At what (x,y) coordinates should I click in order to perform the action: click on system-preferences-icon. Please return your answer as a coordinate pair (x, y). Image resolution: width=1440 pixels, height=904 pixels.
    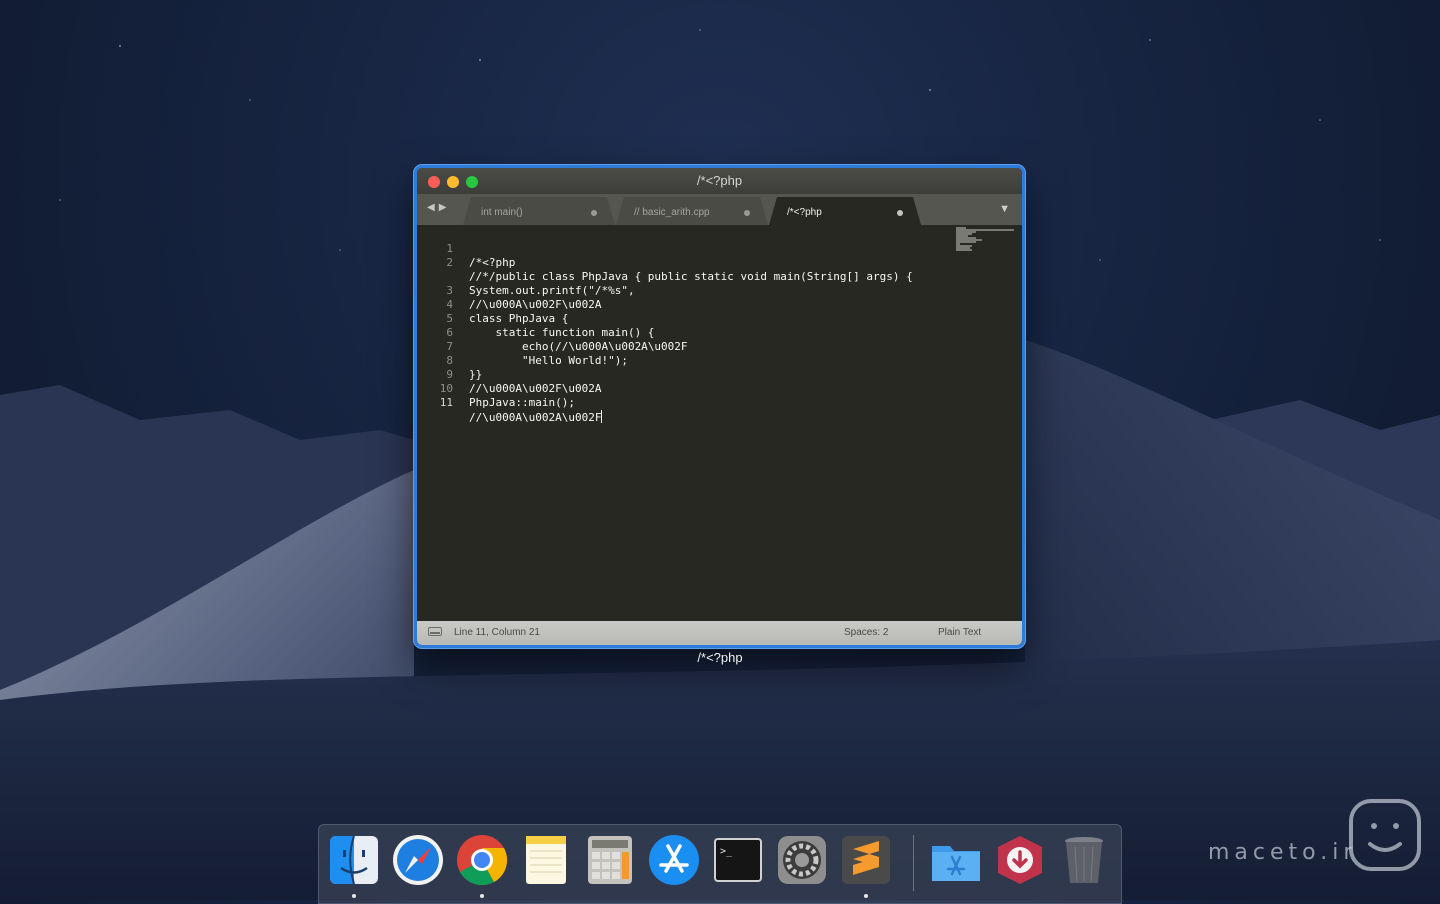
    Looking at the image, I should click on (802, 860).